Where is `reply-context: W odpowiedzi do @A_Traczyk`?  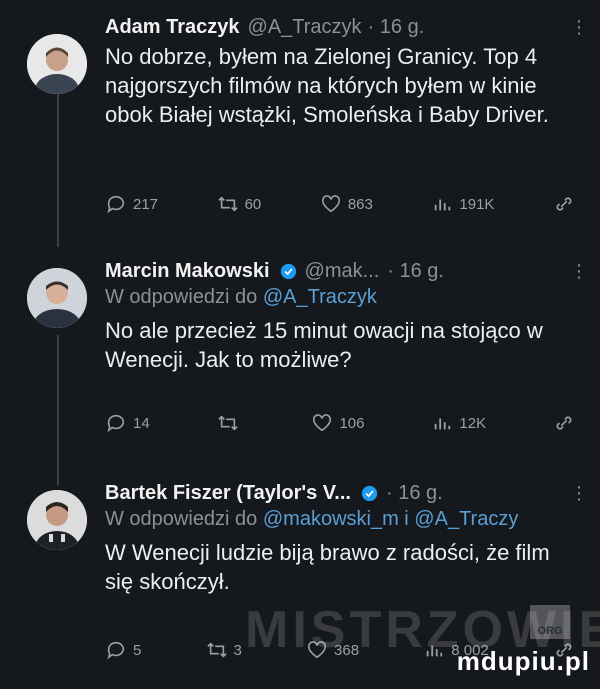 reply-context: W odpowiedzi do @A_Traczyk is located at coordinates (342, 297).